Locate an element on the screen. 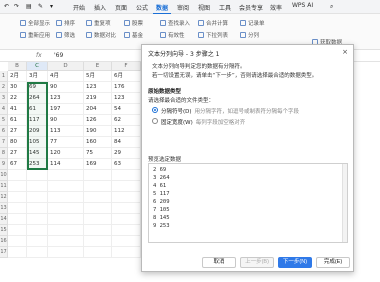 This screenshot has height=282, width=380. table-cell: 4月 is located at coordinates (66, 76).